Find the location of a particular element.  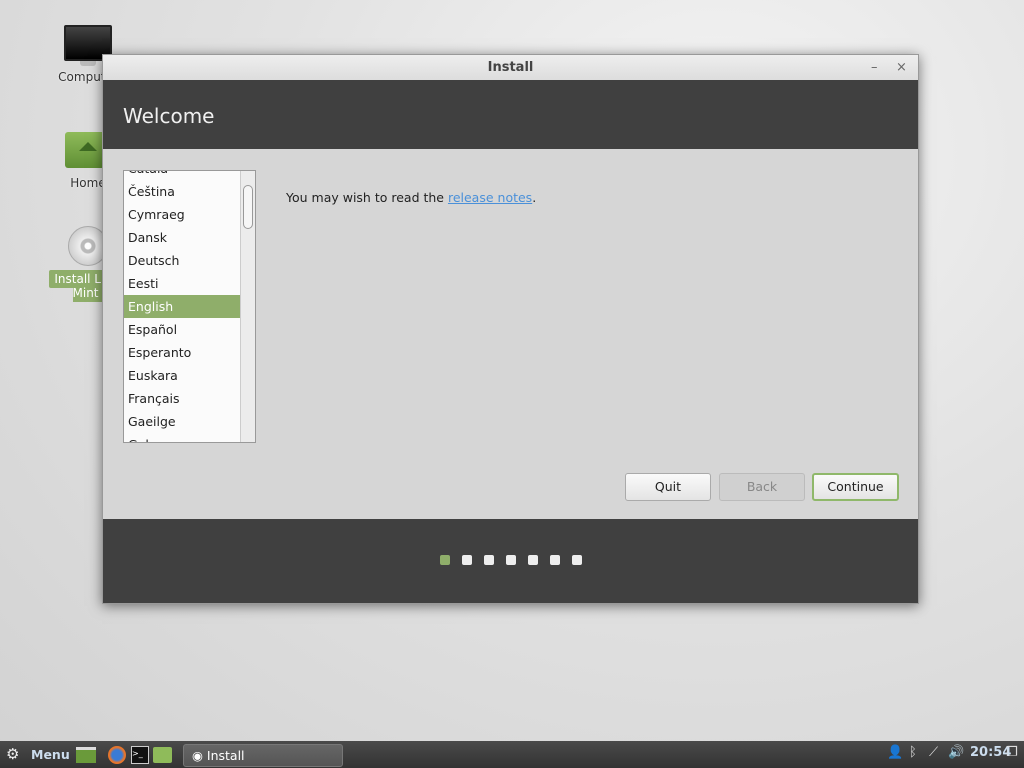

language-item: Eesti is located at coordinates (182, 283).